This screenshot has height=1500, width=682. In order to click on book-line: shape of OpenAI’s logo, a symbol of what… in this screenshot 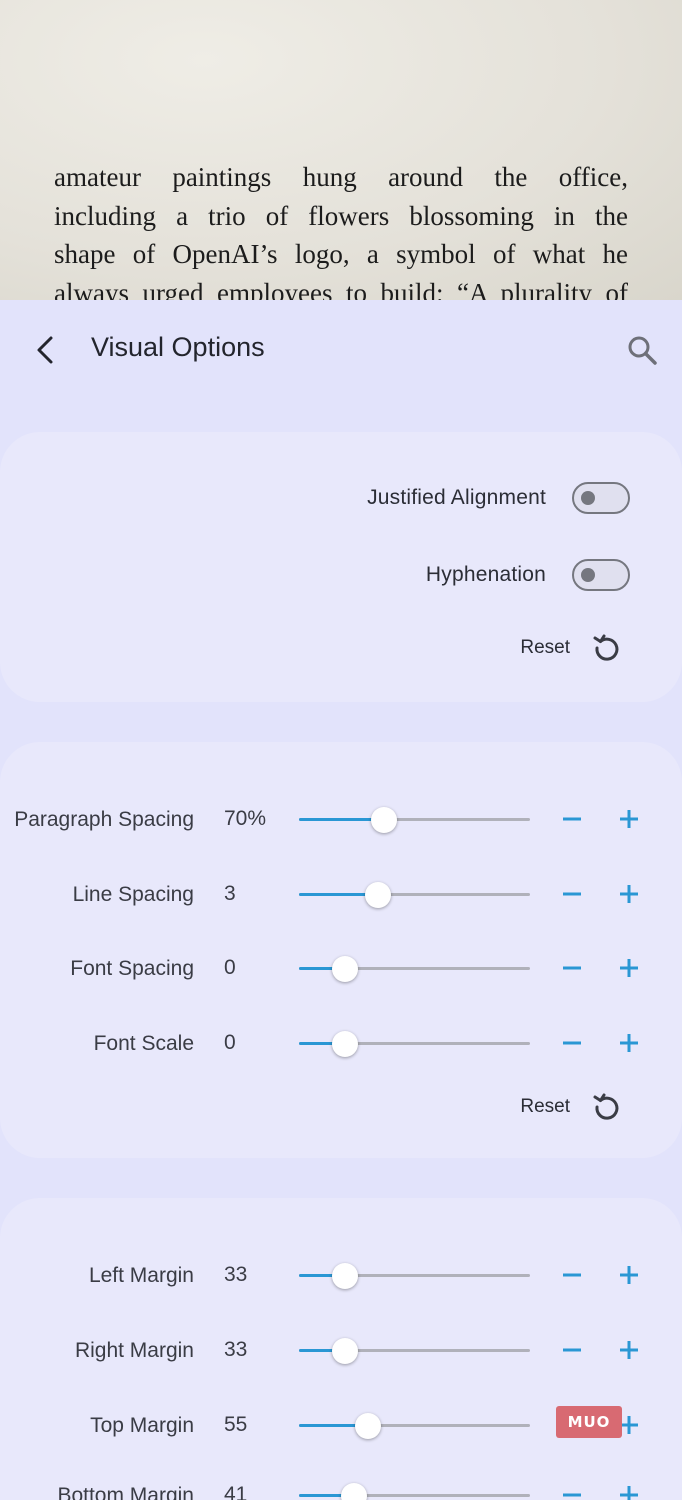, I will do `click(341, 254)`.